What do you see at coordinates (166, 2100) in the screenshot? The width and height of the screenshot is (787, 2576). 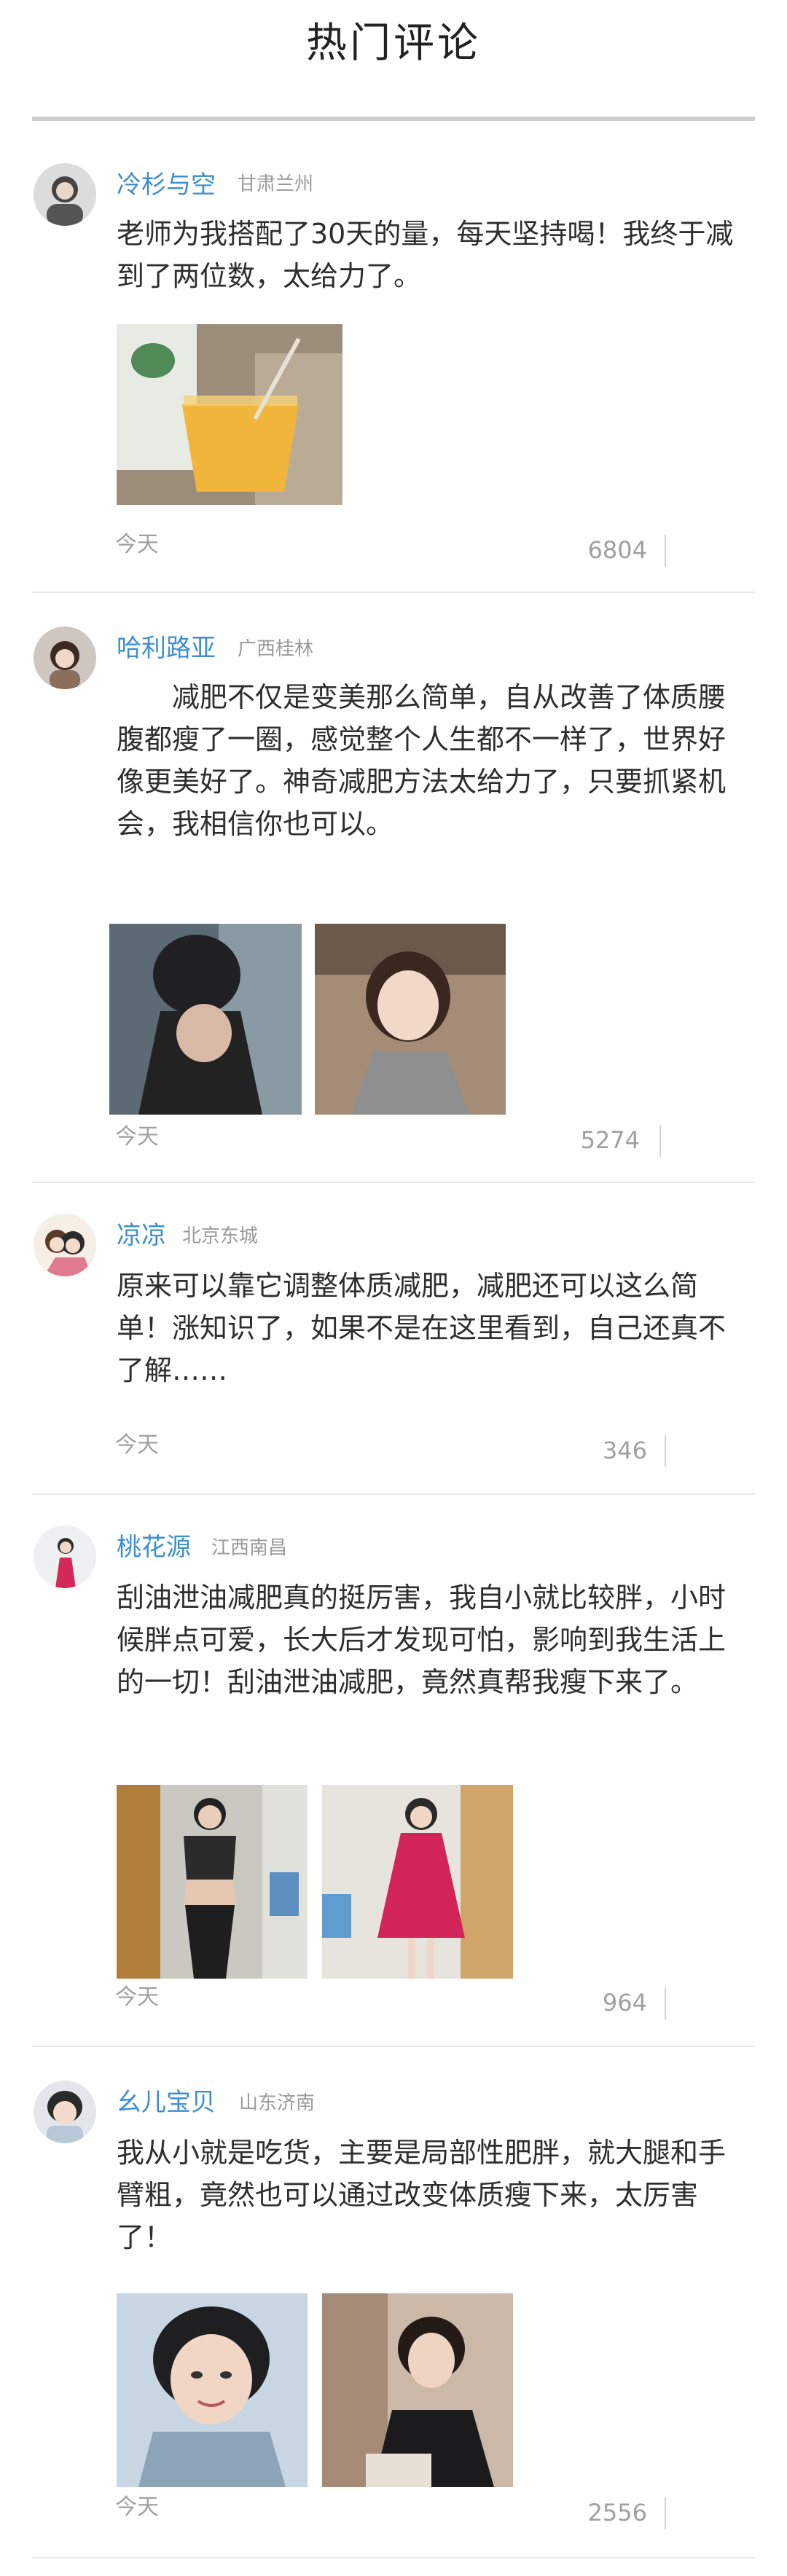 I see `username: 幺儿宝贝` at bounding box center [166, 2100].